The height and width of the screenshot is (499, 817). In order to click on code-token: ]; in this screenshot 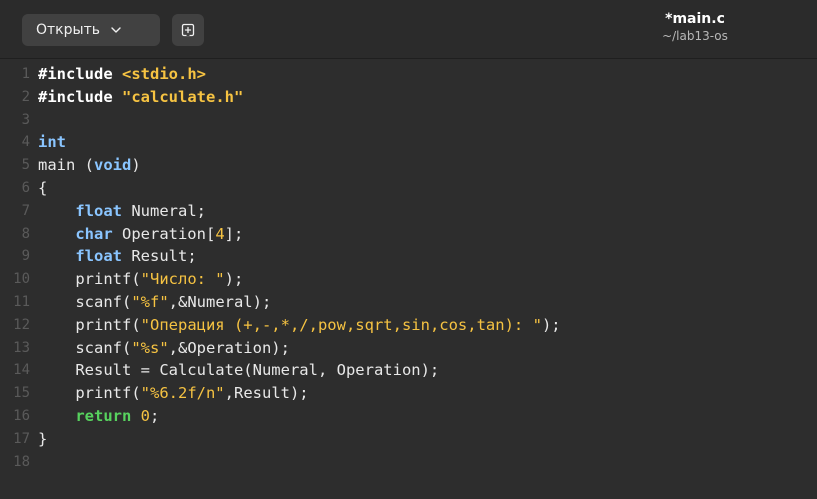, I will do `click(234, 233)`.